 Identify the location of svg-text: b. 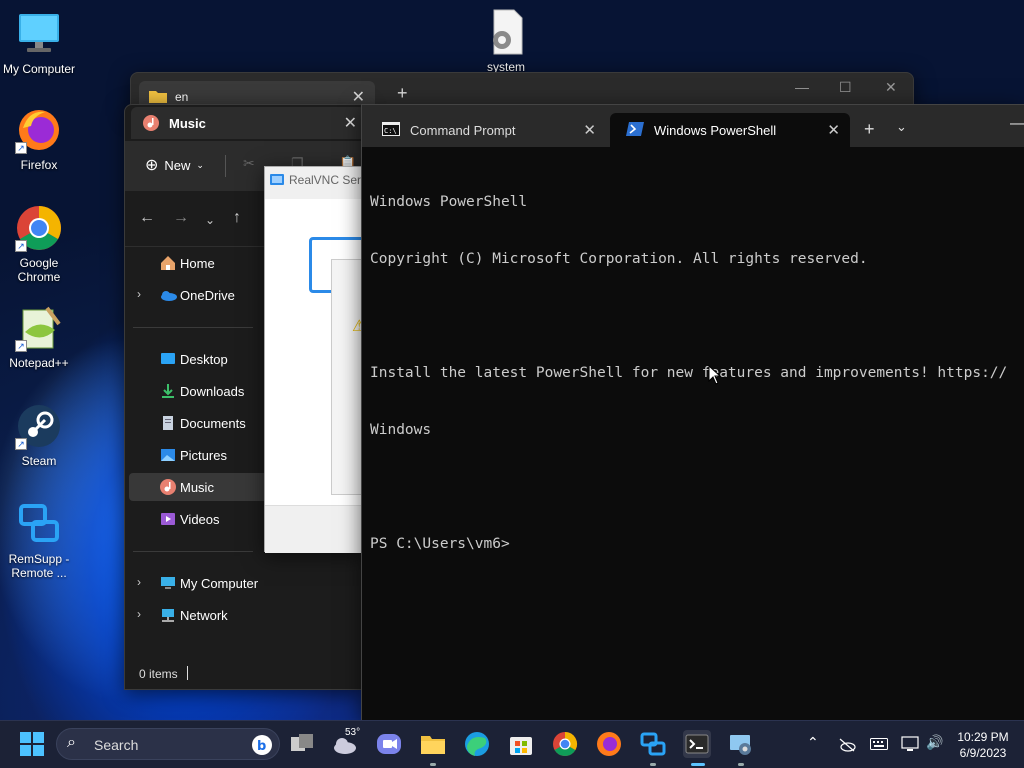
(261, 746).